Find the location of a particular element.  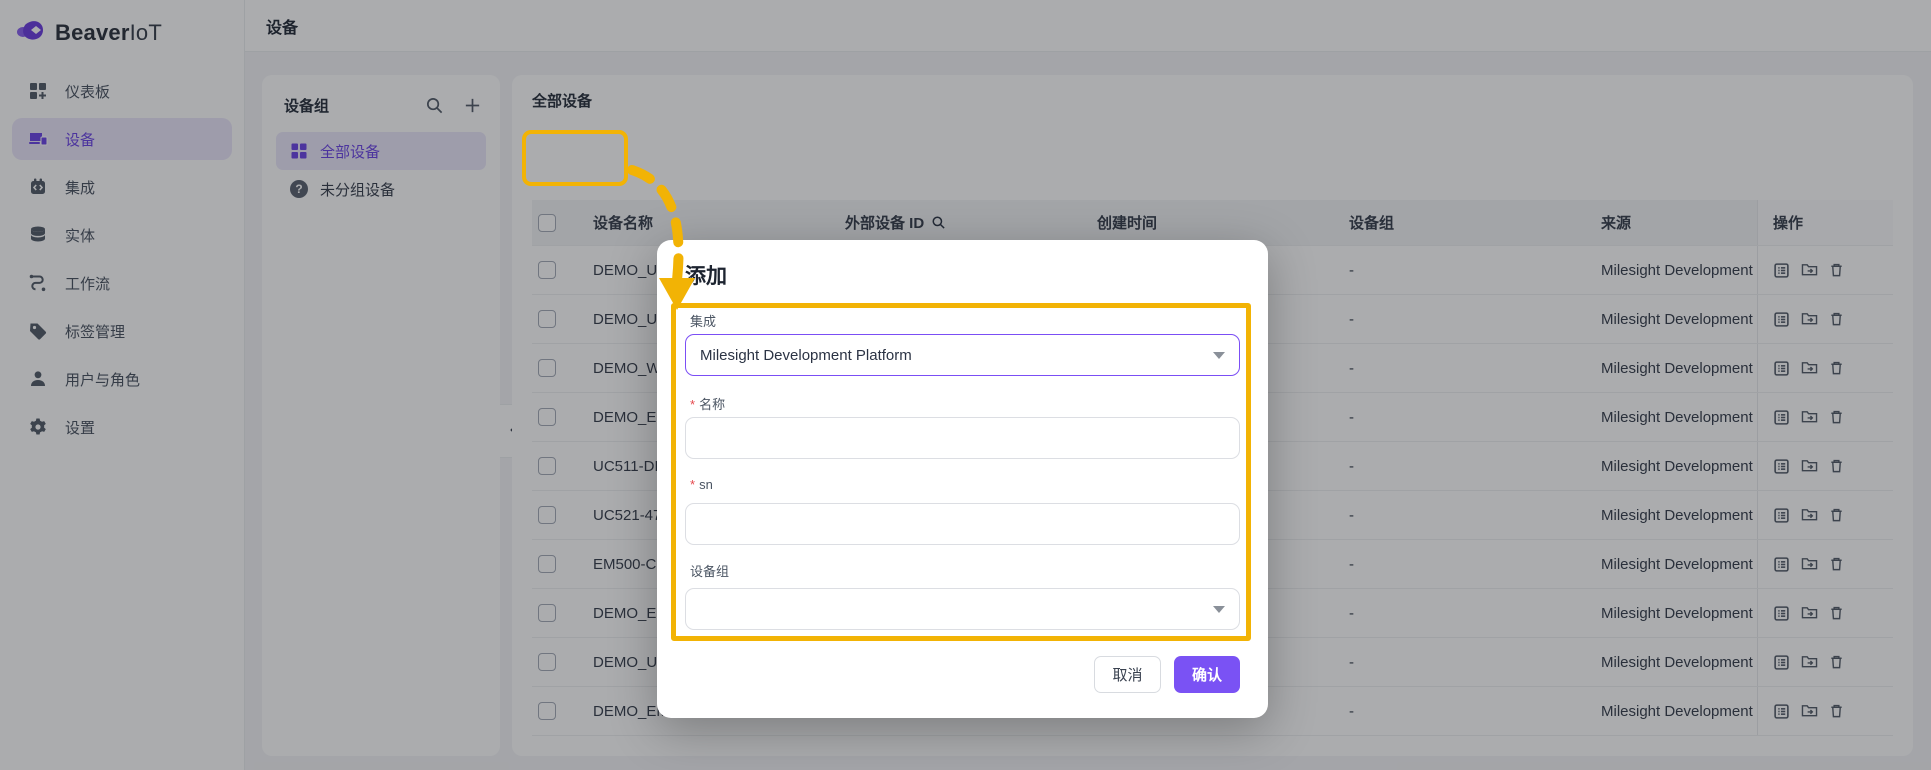

modal-title: 添加 is located at coordinates (706, 276).